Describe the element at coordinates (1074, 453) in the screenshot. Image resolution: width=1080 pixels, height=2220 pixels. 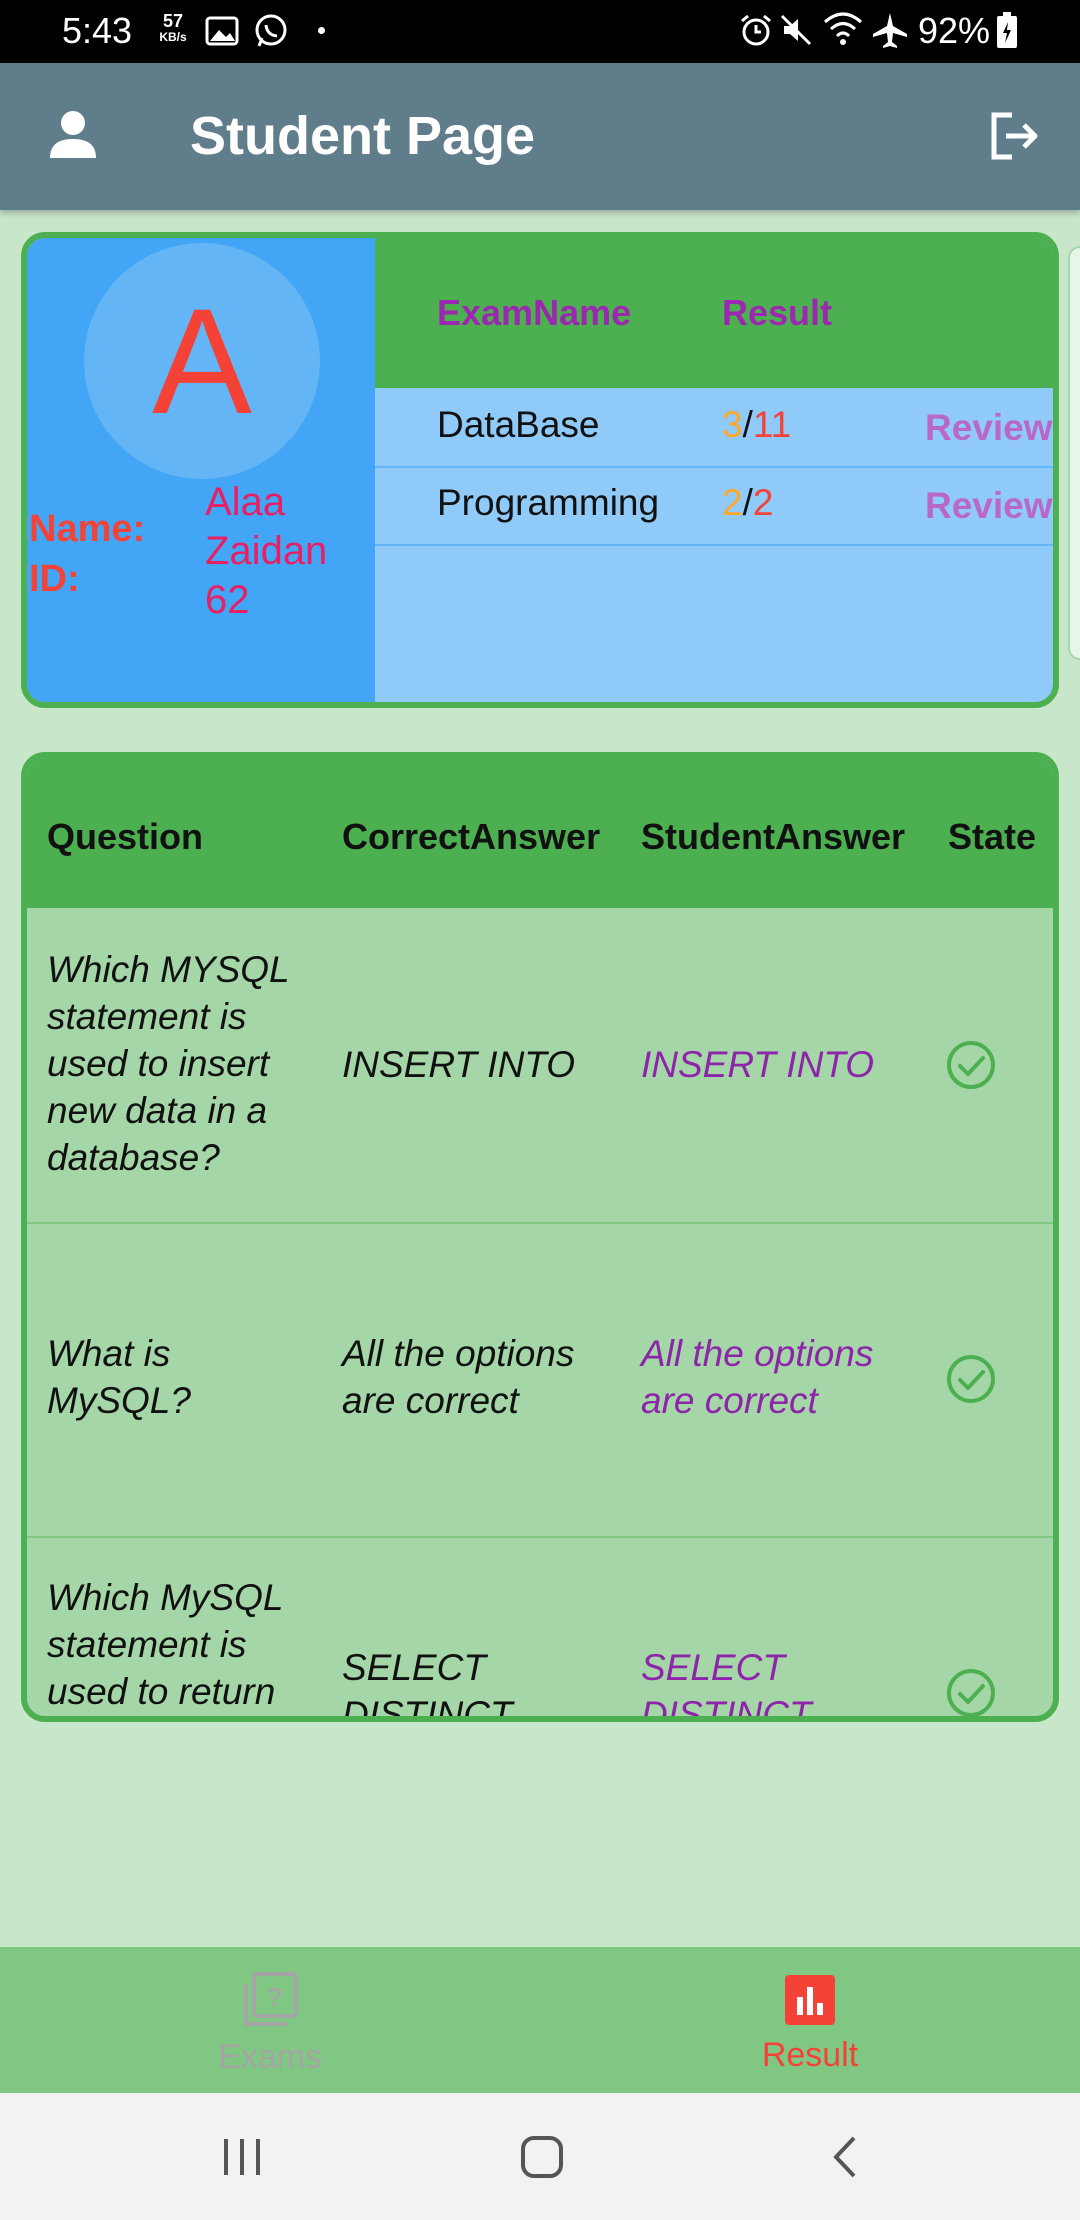
I see `scroll-edge-indicator` at that location.